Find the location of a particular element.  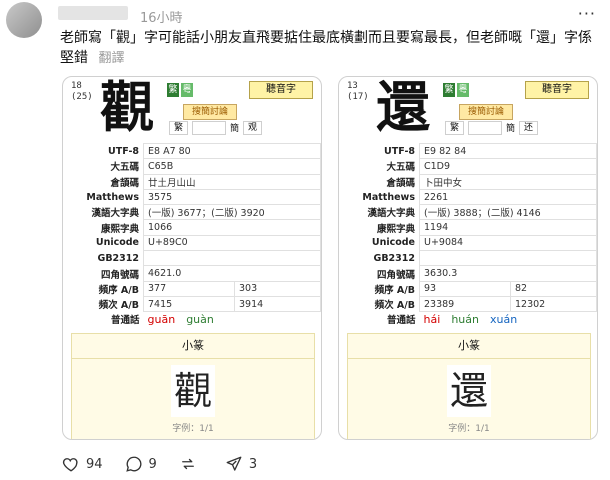

pinyin-list: hái huán xuán is located at coordinates (508, 319).